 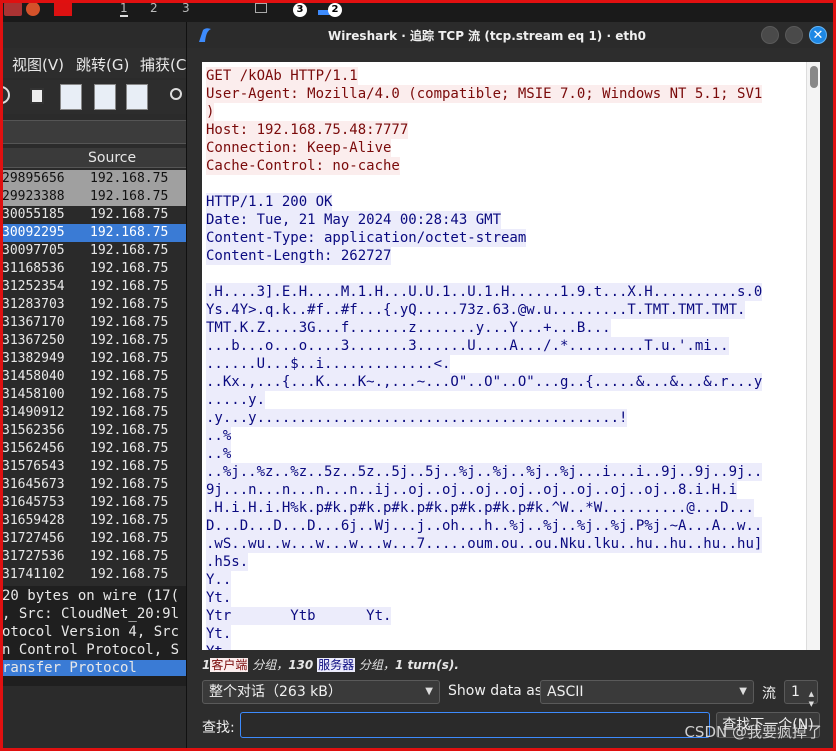 What do you see at coordinates (426, 665) in the screenshot?
I see `turn-count: 1 turn(s).` at bounding box center [426, 665].